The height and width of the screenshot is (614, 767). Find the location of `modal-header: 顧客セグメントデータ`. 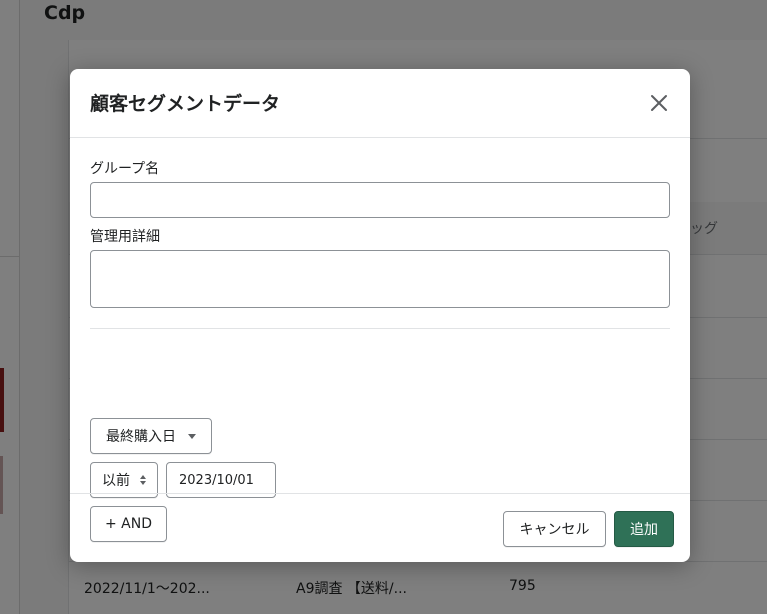

modal-header: 顧客セグメントデータ is located at coordinates (380, 103).